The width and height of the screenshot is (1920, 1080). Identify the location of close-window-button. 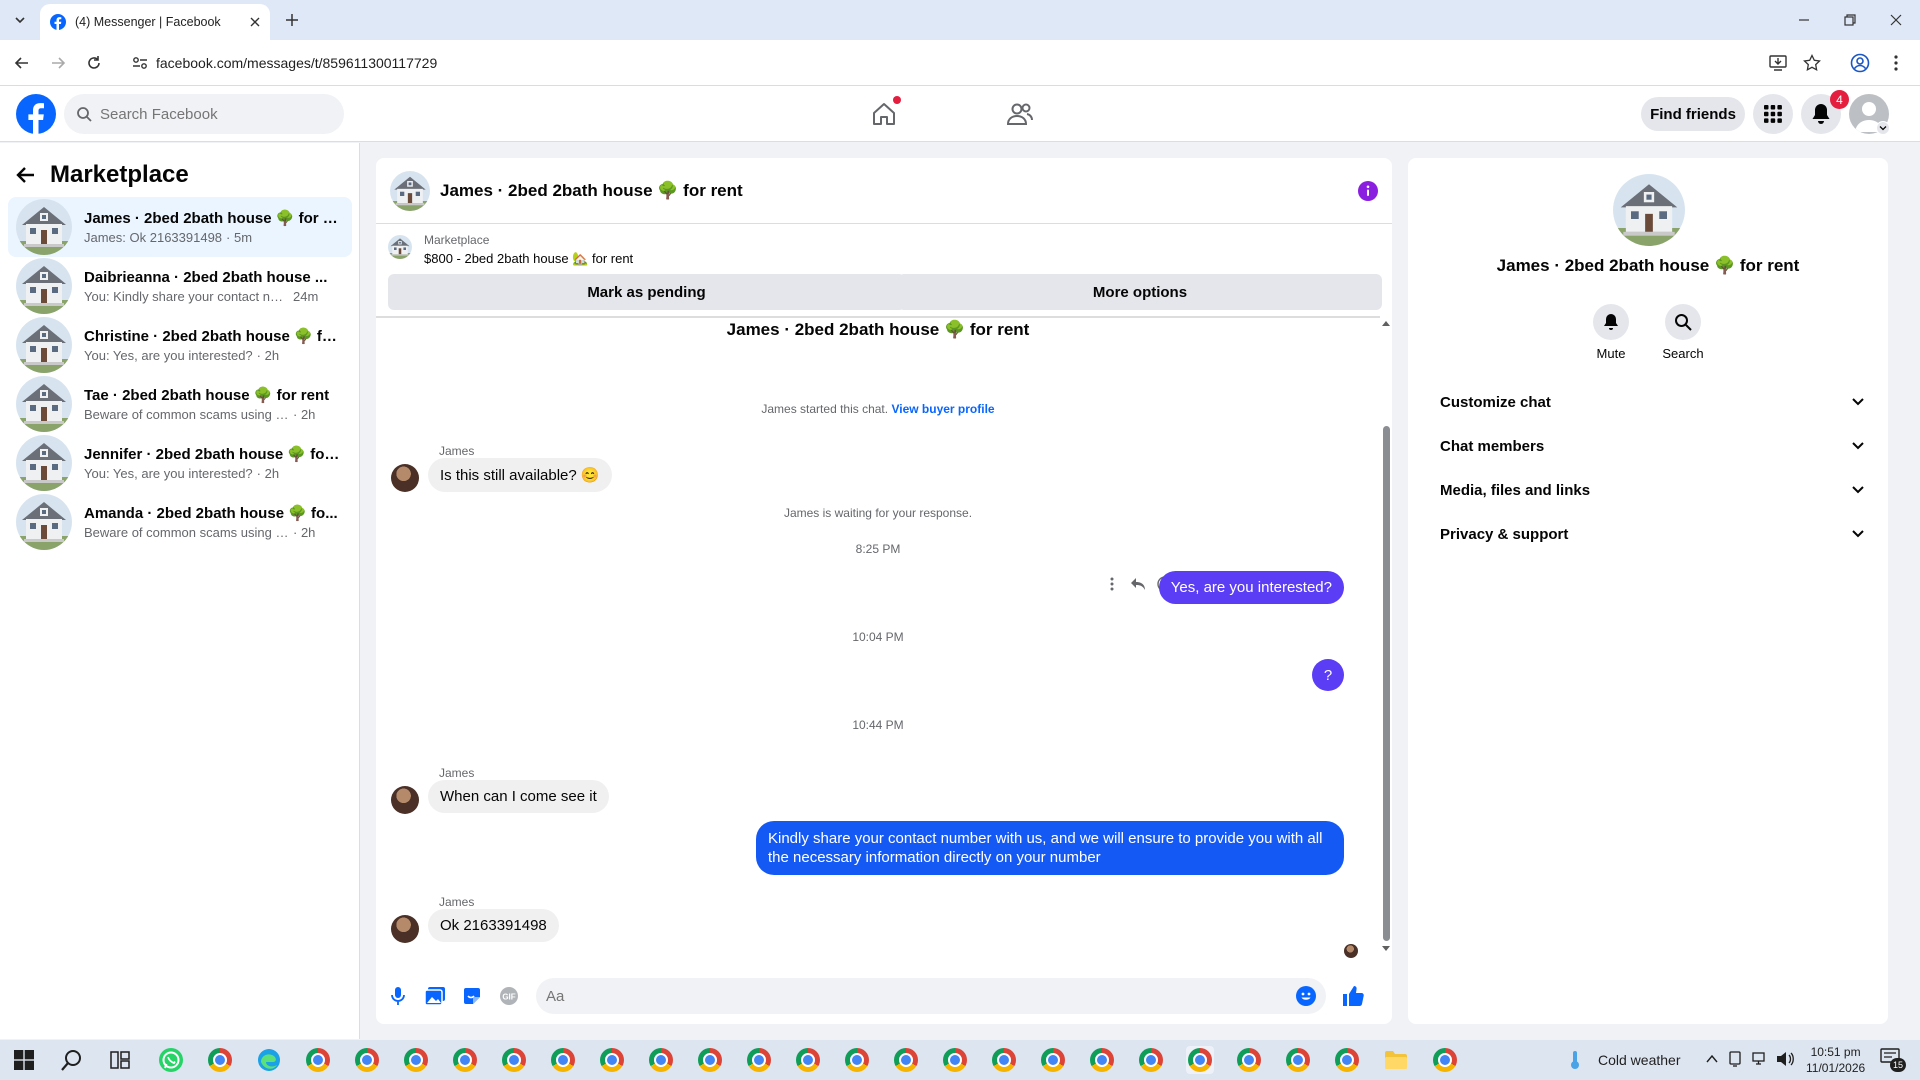
(1896, 20).